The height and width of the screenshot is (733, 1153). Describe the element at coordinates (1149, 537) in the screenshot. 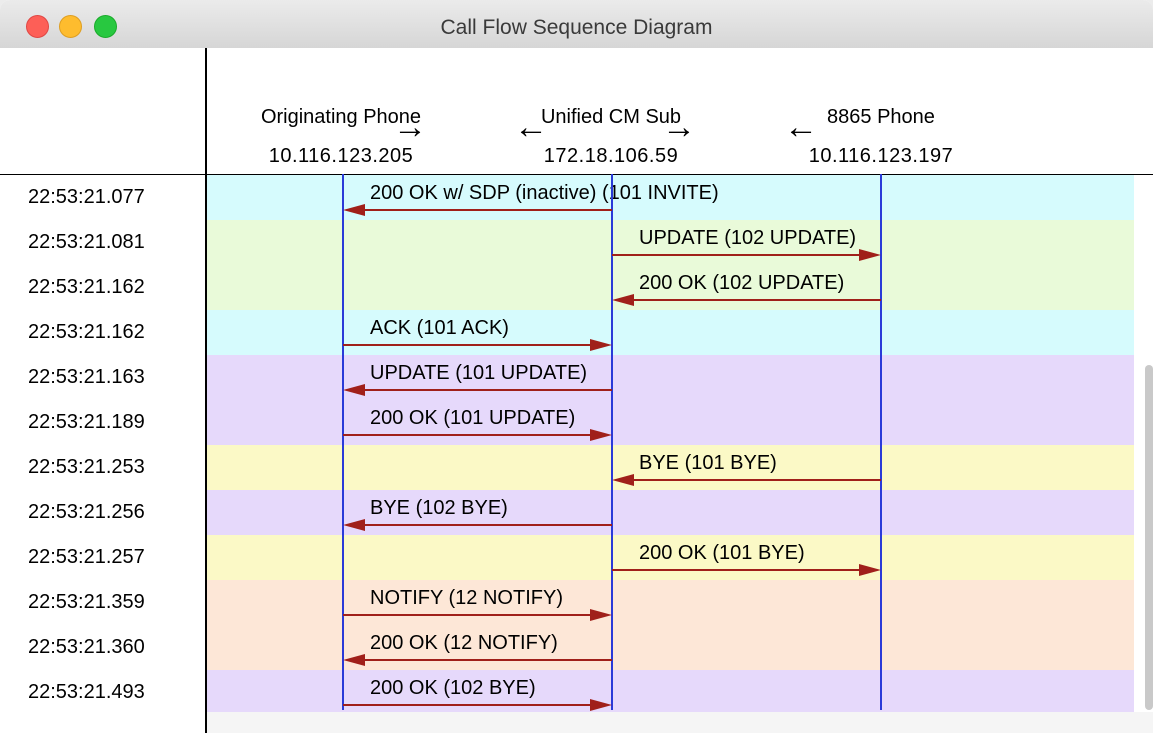

I see `vertical-scrollbar` at that location.